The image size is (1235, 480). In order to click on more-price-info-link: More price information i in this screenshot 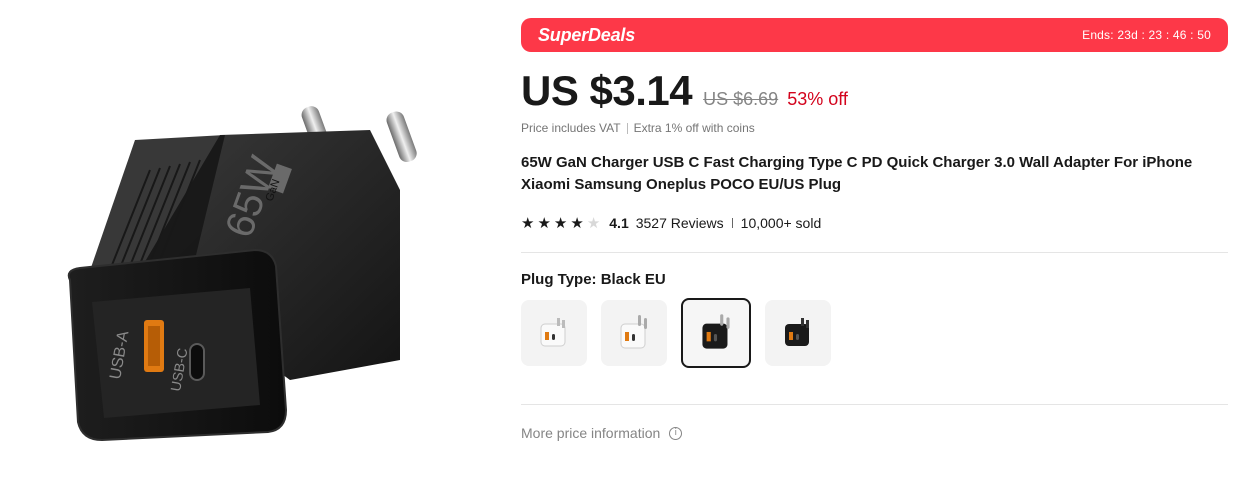, I will do `click(874, 433)`.